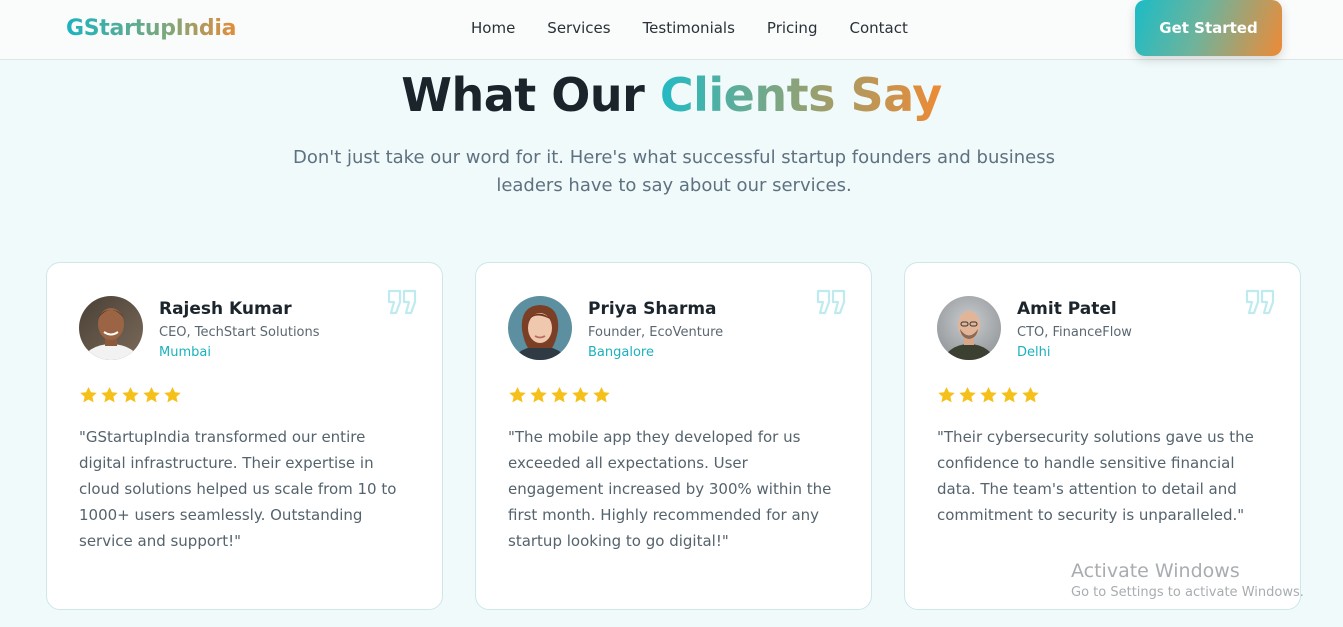  What do you see at coordinates (1034, 352) in the screenshot?
I see `client-city: Delhi` at bounding box center [1034, 352].